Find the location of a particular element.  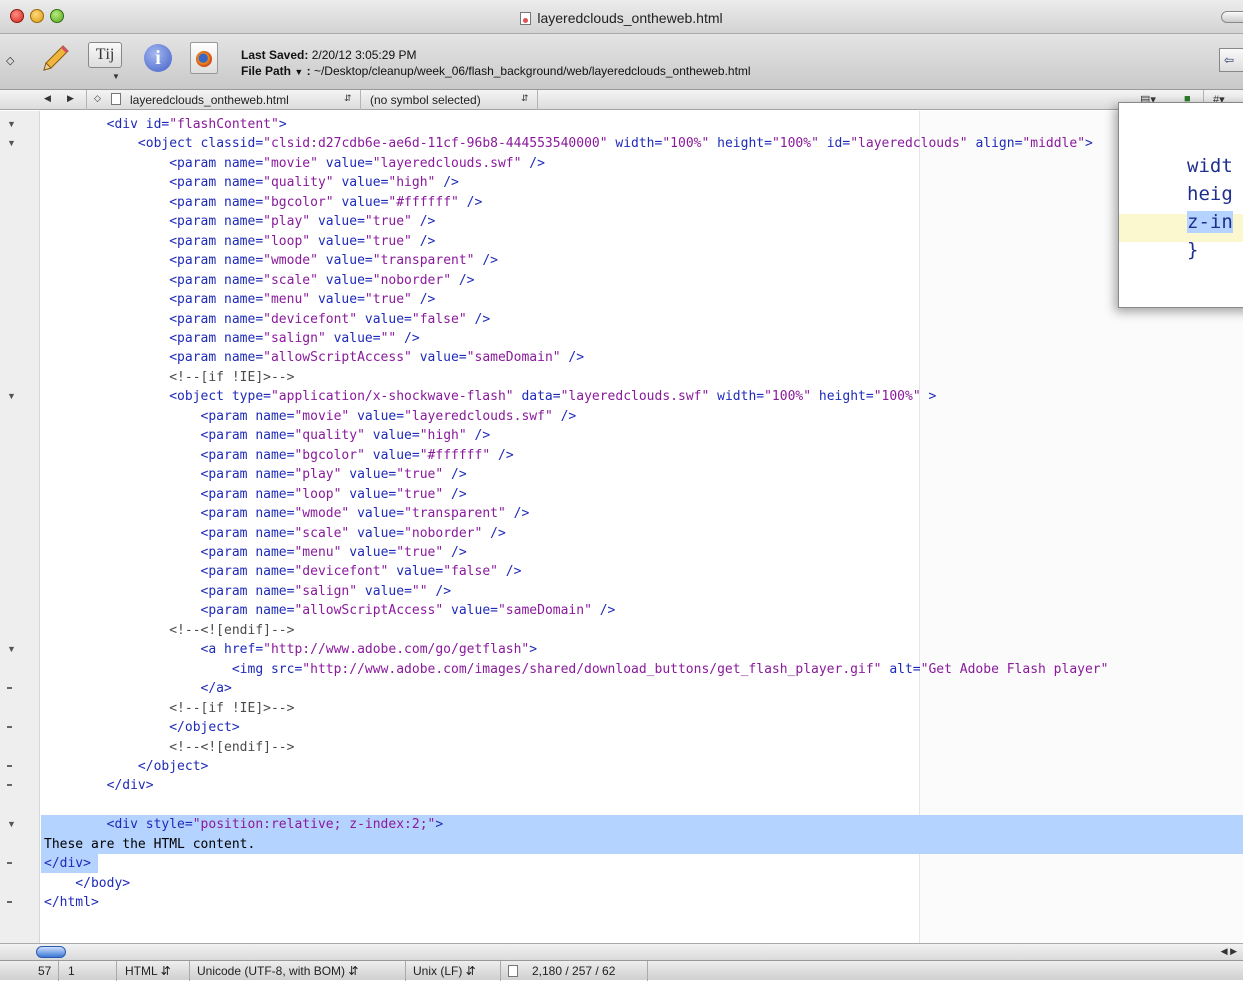

horizontal-scrollbar: ◀ ▶ is located at coordinates (621, 951).